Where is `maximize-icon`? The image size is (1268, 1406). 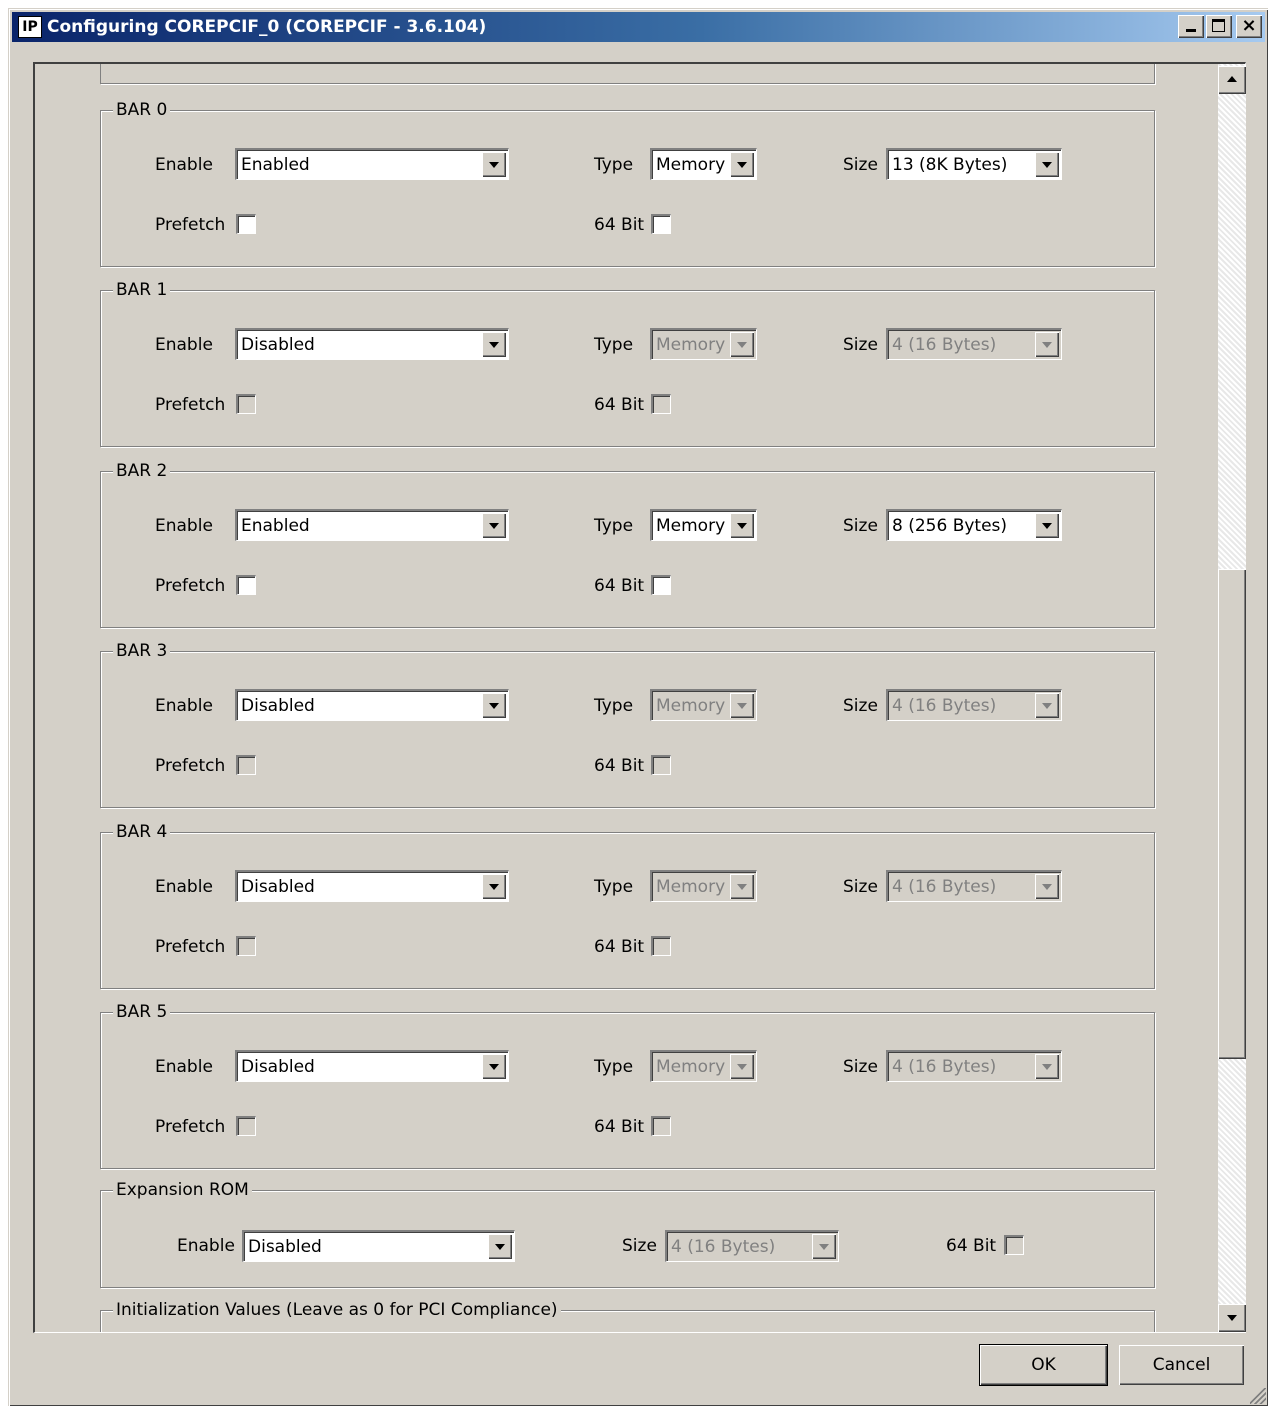 maximize-icon is located at coordinates (1218, 25).